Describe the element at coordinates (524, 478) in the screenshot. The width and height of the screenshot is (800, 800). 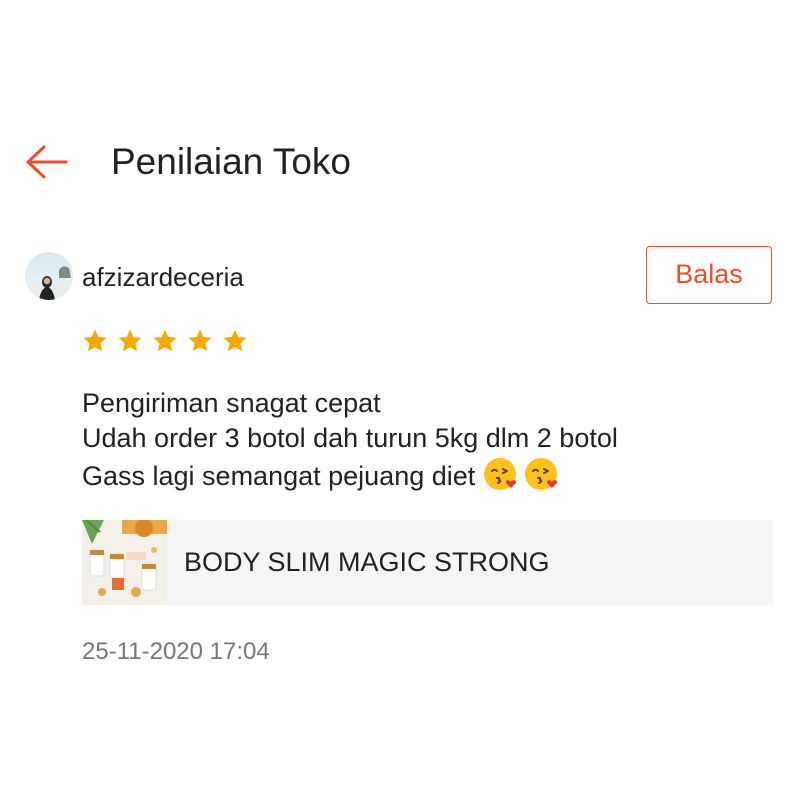
I see `emoji-group` at that location.